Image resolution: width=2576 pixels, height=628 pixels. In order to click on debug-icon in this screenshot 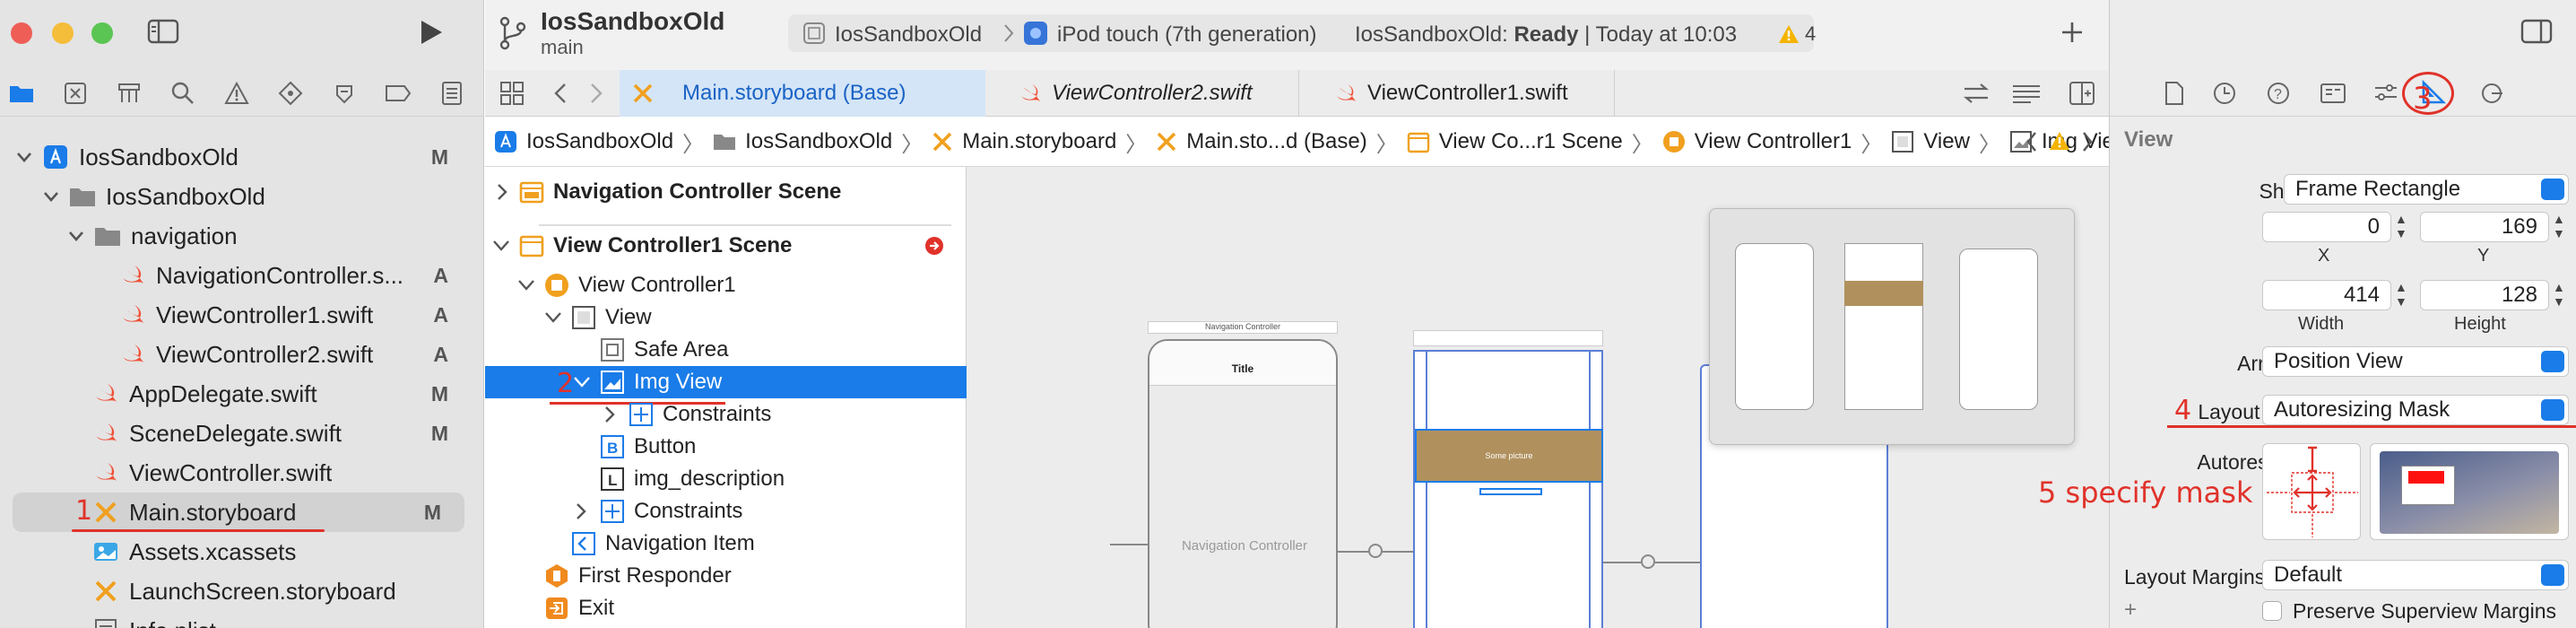, I will do `click(344, 93)`.